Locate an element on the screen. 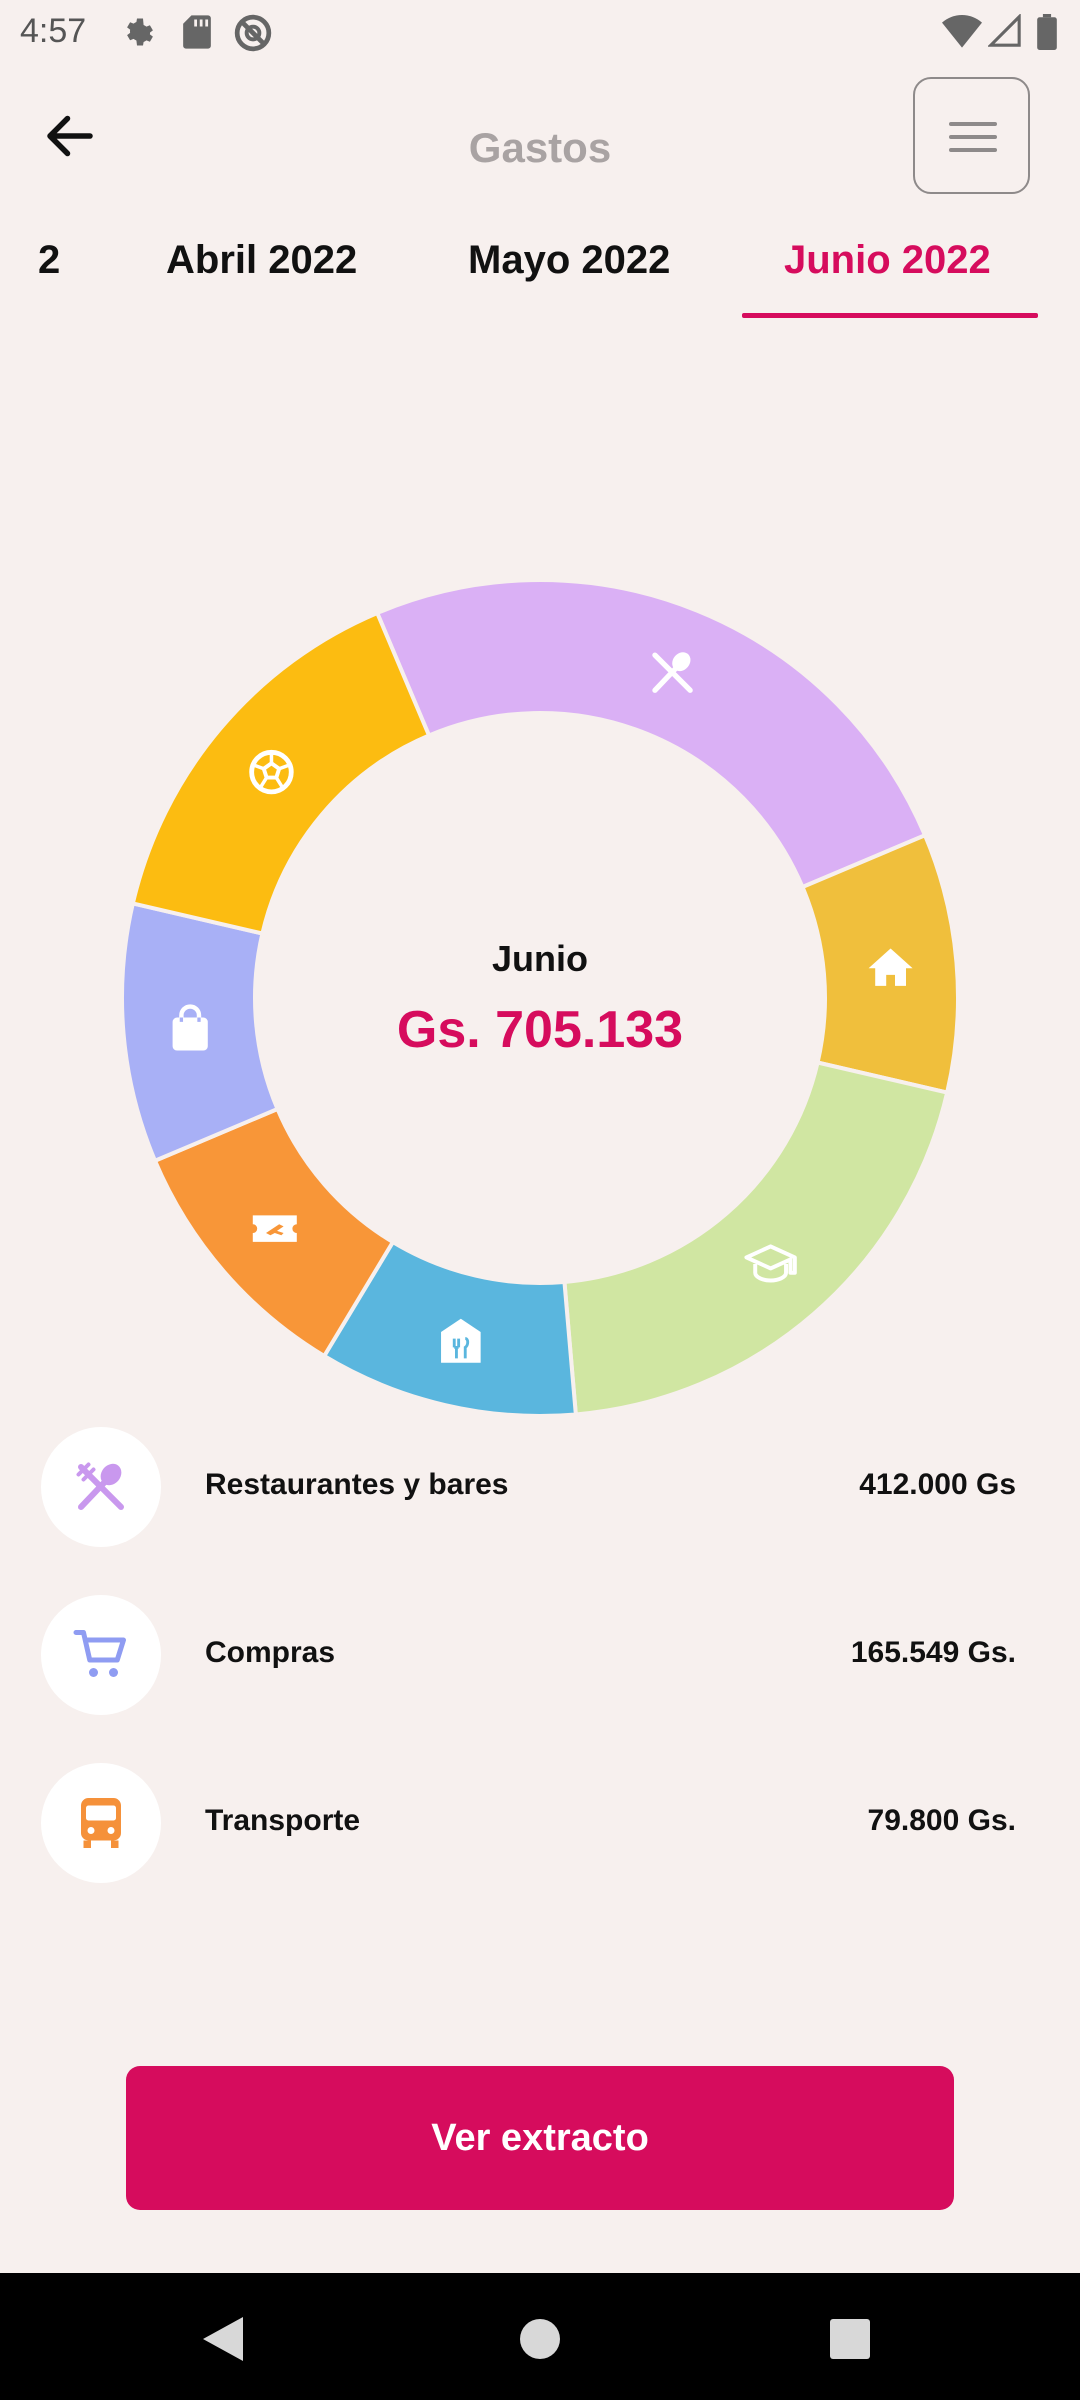  settings-icon is located at coordinates (140, 32).